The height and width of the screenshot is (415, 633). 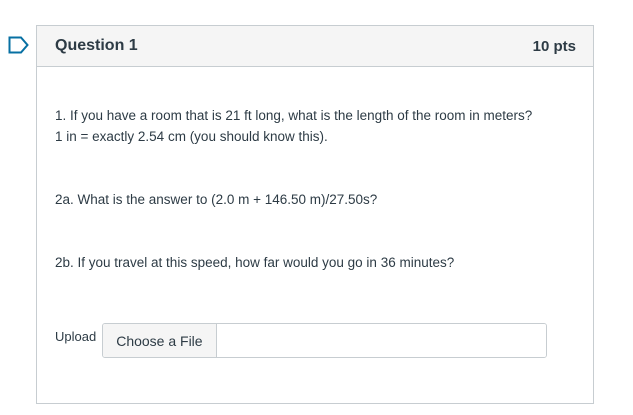 What do you see at coordinates (554, 46) in the screenshot?
I see `question-points: 10 pts` at bounding box center [554, 46].